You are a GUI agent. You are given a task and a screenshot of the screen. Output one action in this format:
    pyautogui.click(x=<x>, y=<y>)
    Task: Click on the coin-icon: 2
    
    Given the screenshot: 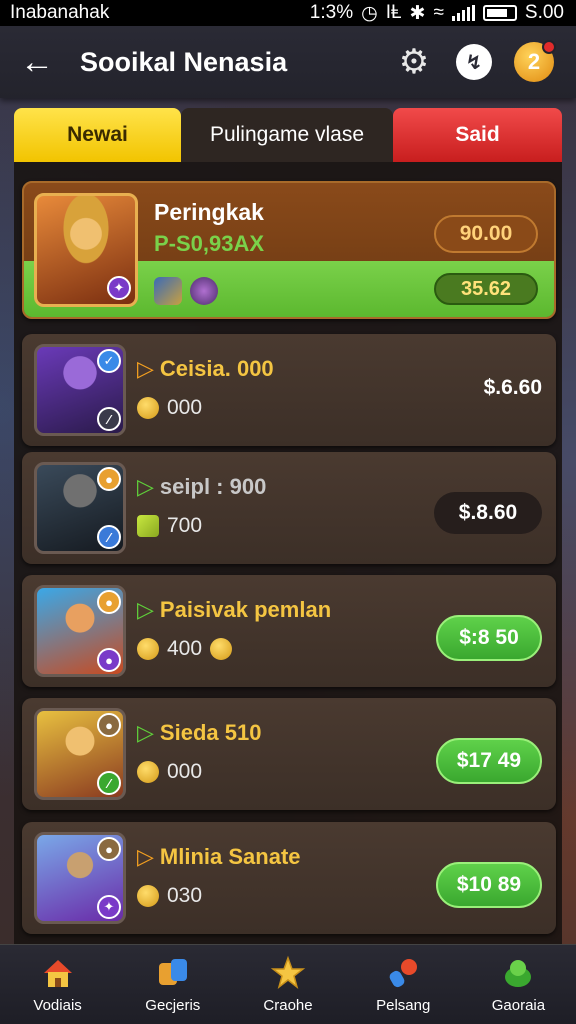 What is the action you would take?
    pyautogui.click(x=535, y=61)
    